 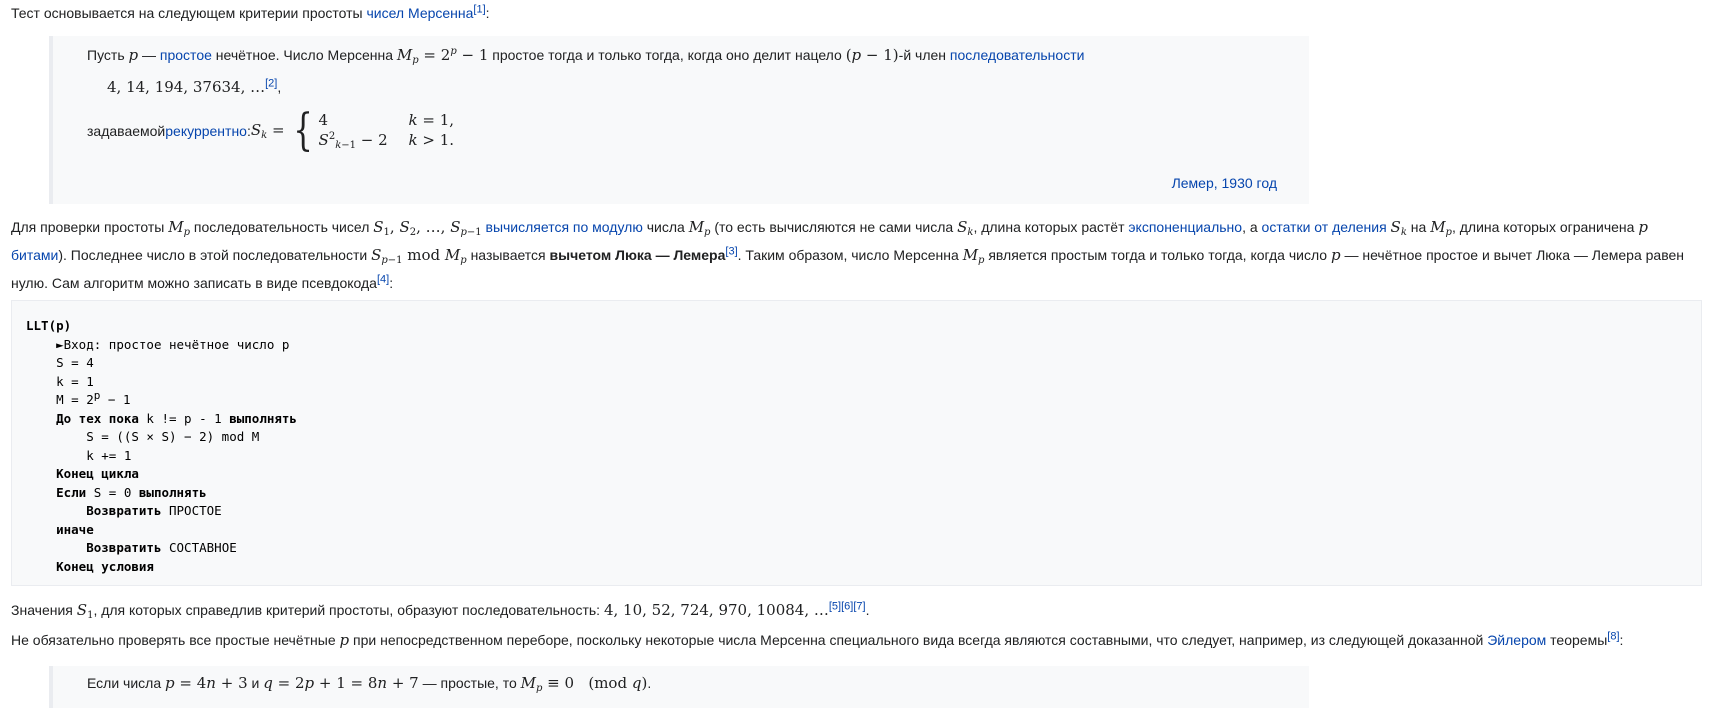 What do you see at coordinates (267, 131) in the screenshot?
I see `math-recurrence-lhs: Sk =` at bounding box center [267, 131].